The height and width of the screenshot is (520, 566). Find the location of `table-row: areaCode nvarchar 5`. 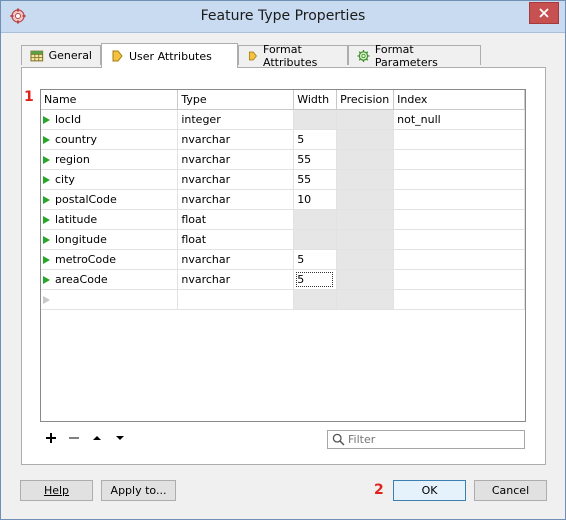

table-row: areaCode nvarchar 5 is located at coordinates (283, 279).